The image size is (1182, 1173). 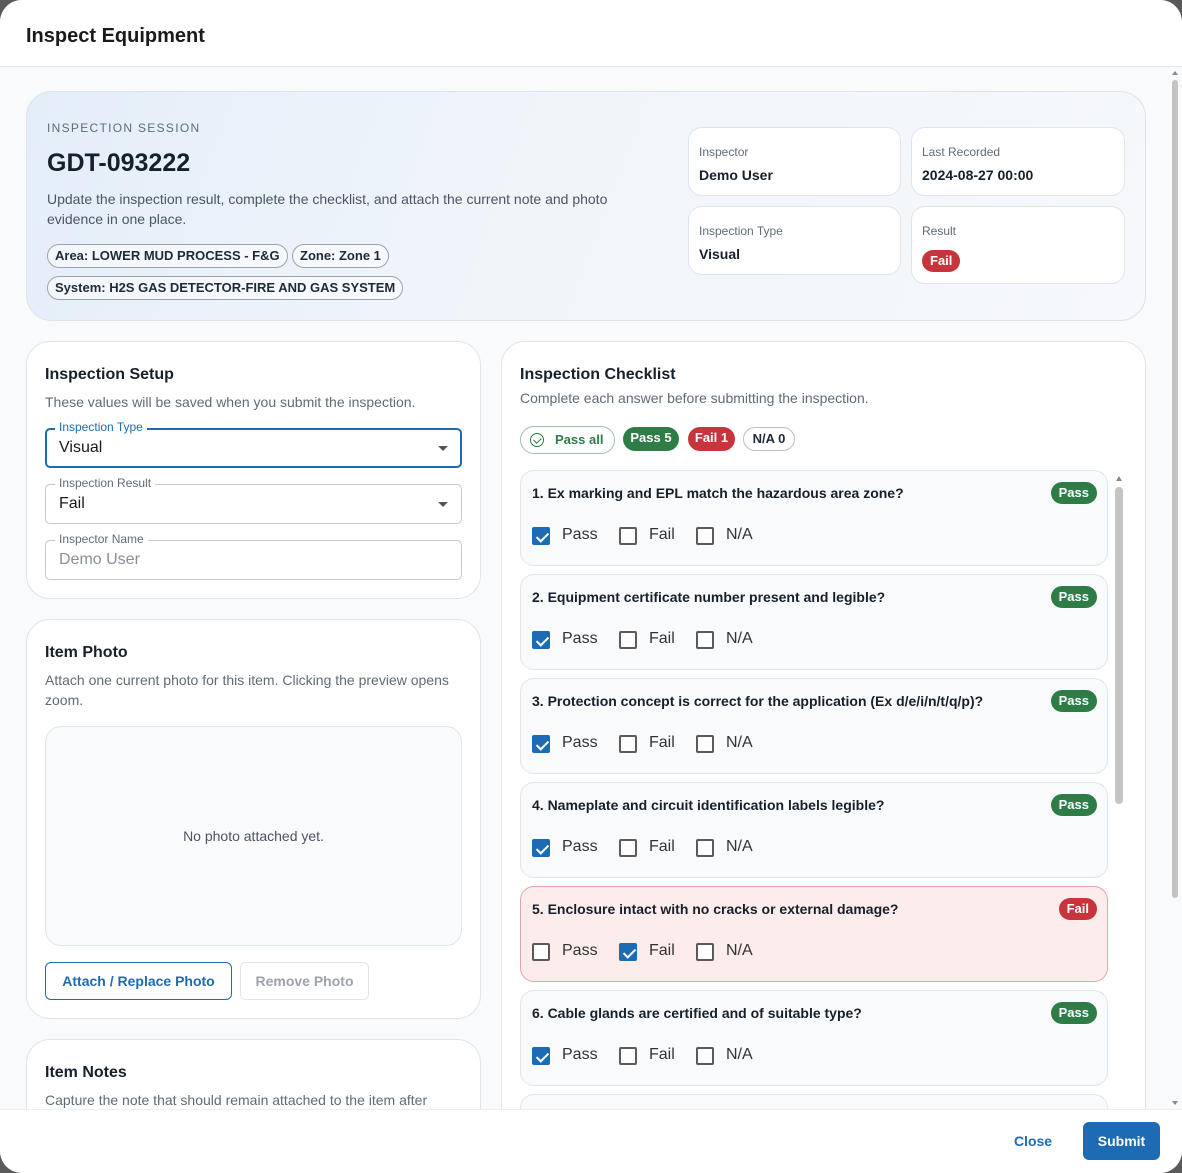 I want to click on pass-all-button: Pass all, so click(x=567, y=440).